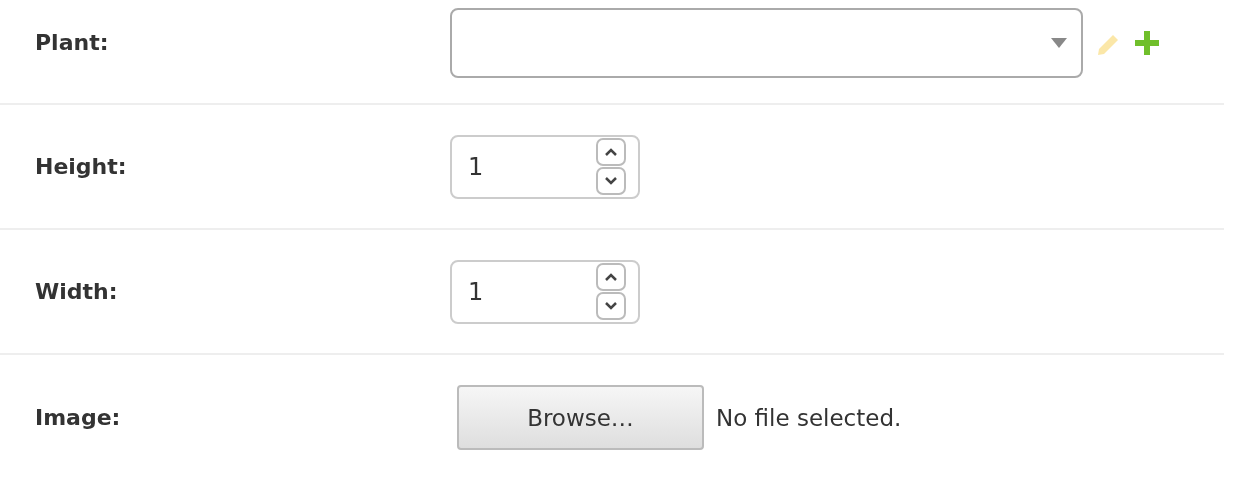 The height and width of the screenshot is (480, 1234). What do you see at coordinates (76, 291) in the screenshot?
I see `field-label: Width:` at bounding box center [76, 291].